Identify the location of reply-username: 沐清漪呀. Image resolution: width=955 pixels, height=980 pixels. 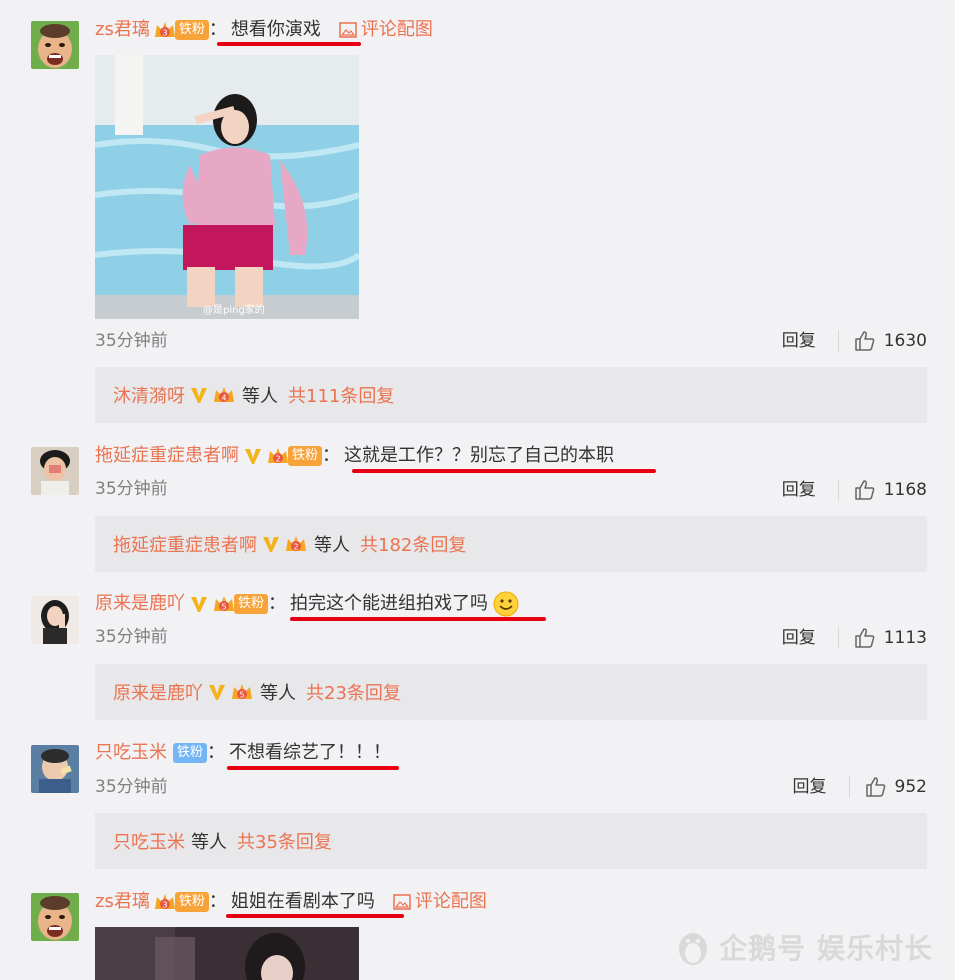
(149, 395).